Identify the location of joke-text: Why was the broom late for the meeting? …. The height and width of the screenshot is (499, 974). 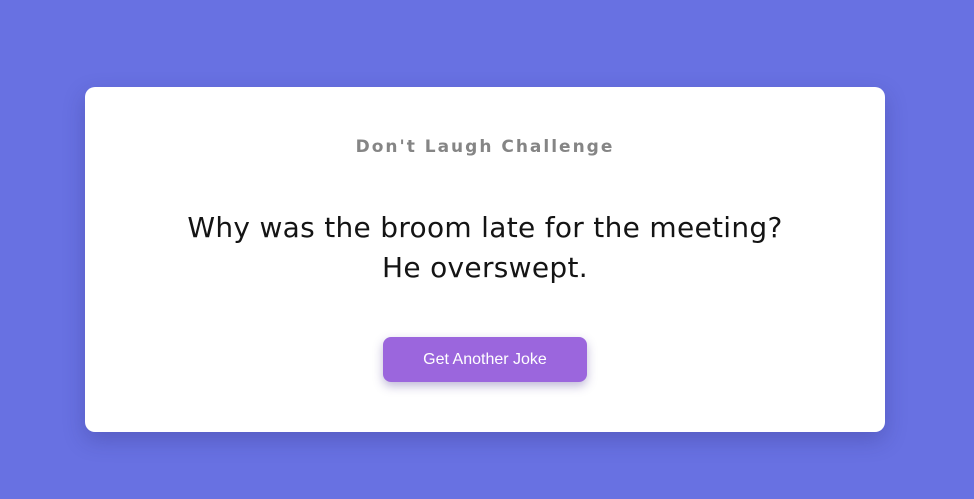
(485, 248).